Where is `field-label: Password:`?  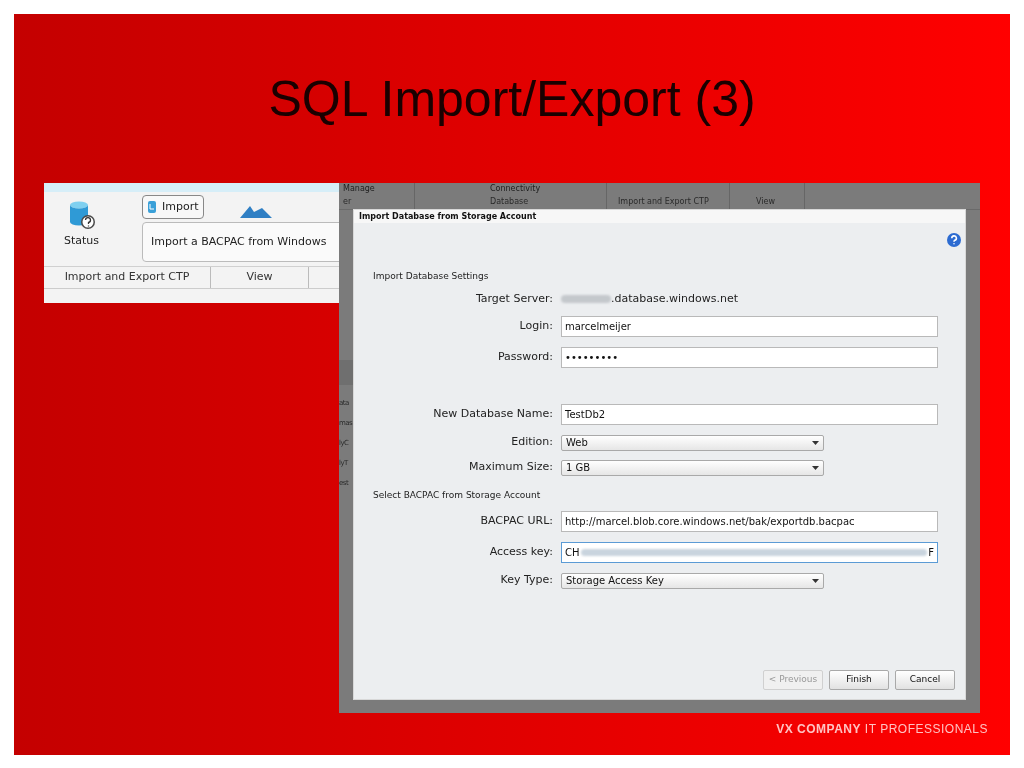
field-label: Password: is located at coordinates (525, 357).